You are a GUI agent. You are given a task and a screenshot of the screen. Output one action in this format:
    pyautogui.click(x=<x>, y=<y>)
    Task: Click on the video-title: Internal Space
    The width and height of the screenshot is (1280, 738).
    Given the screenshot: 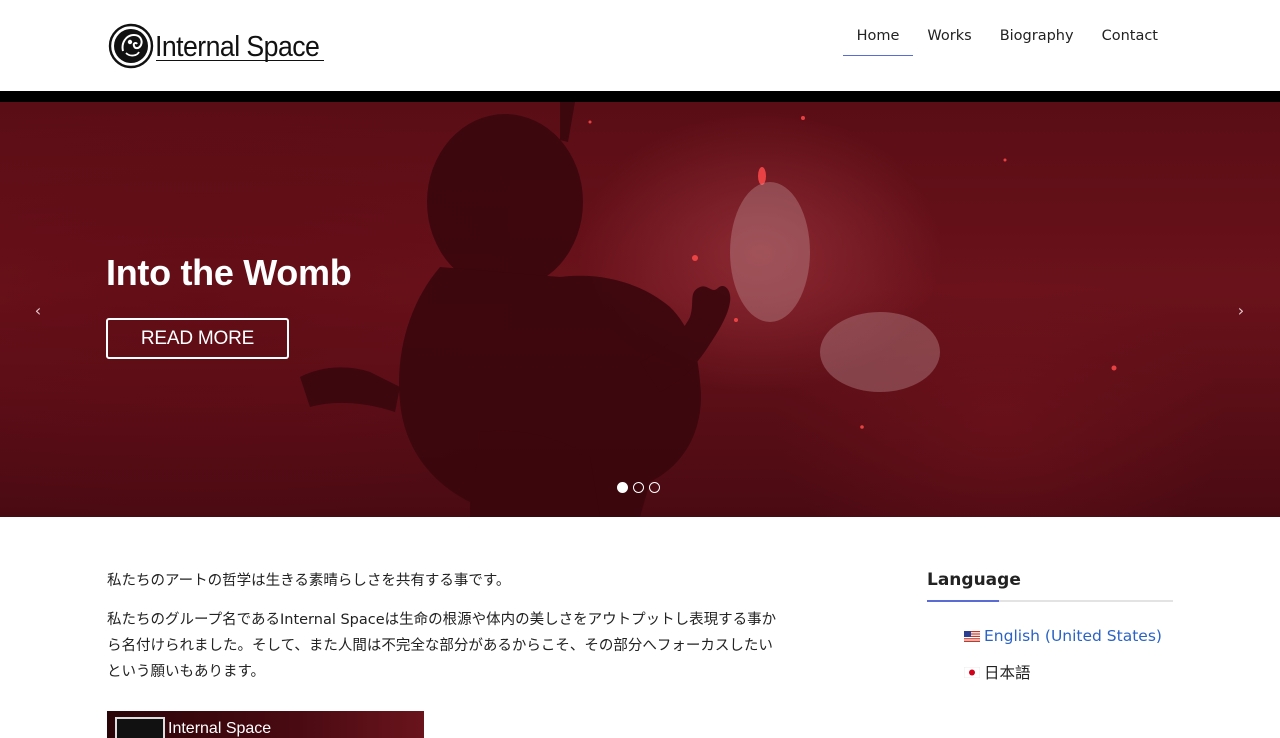 What is the action you would take?
    pyautogui.click(x=220, y=728)
    